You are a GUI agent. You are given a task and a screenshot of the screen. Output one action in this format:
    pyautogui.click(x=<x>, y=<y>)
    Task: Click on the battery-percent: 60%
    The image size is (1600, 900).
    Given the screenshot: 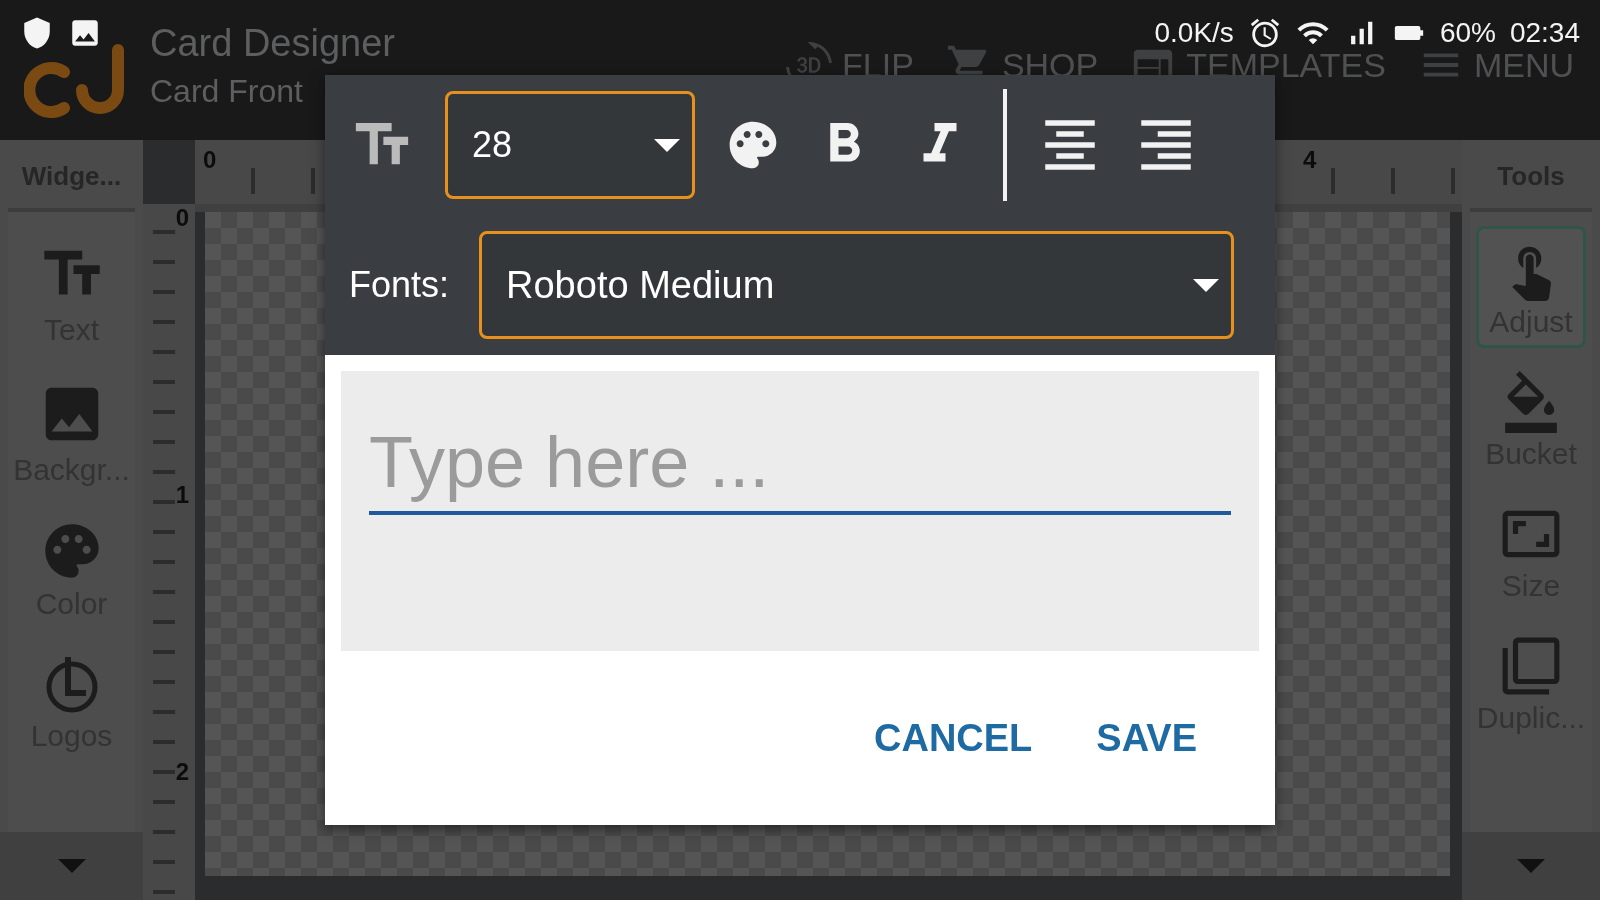 What is the action you would take?
    pyautogui.click(x=1467, y=33)
    